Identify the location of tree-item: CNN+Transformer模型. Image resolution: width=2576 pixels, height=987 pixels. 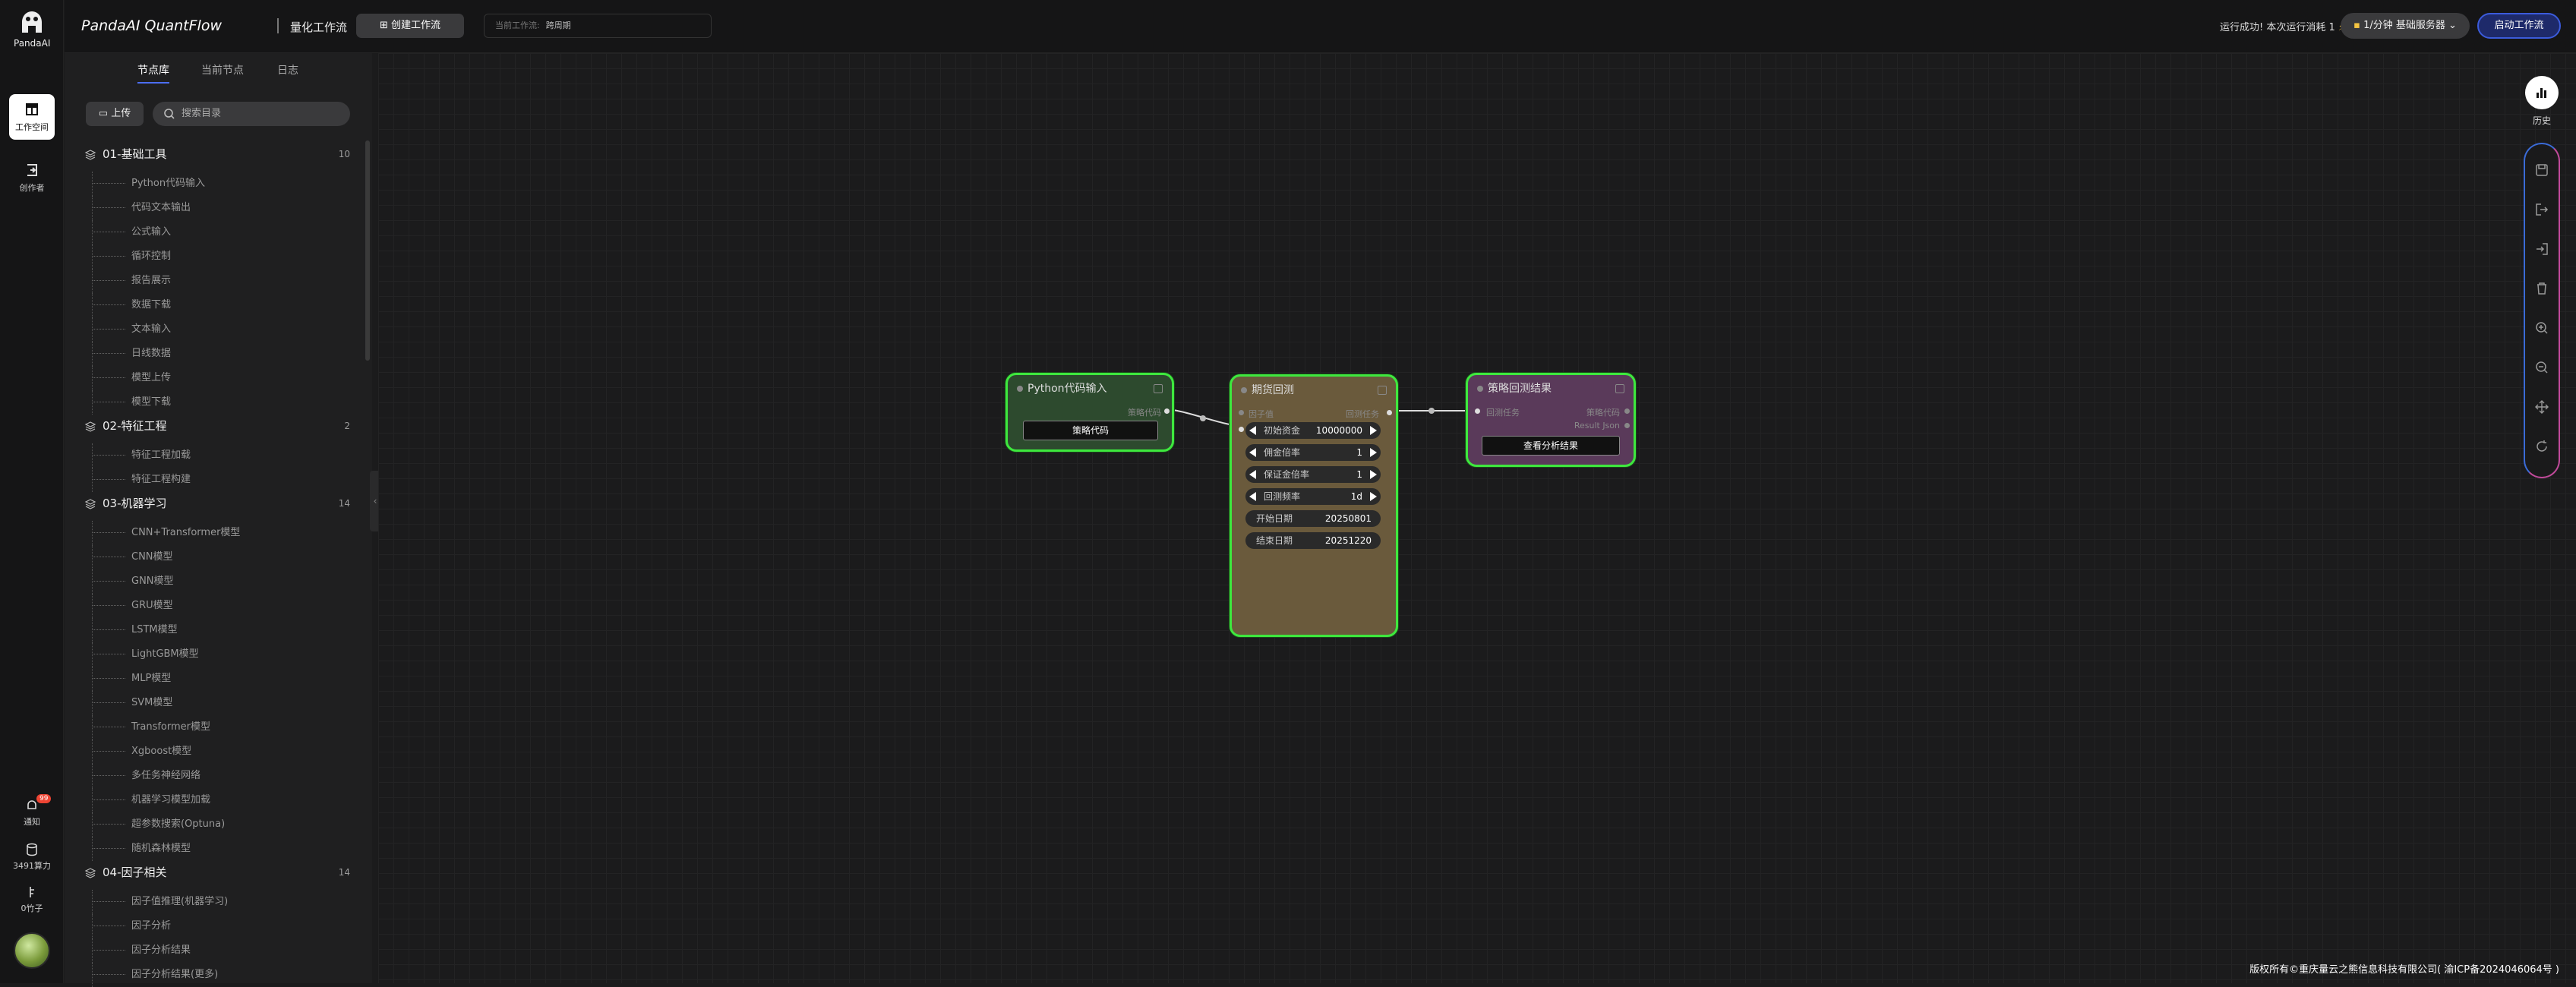
(217, 533).